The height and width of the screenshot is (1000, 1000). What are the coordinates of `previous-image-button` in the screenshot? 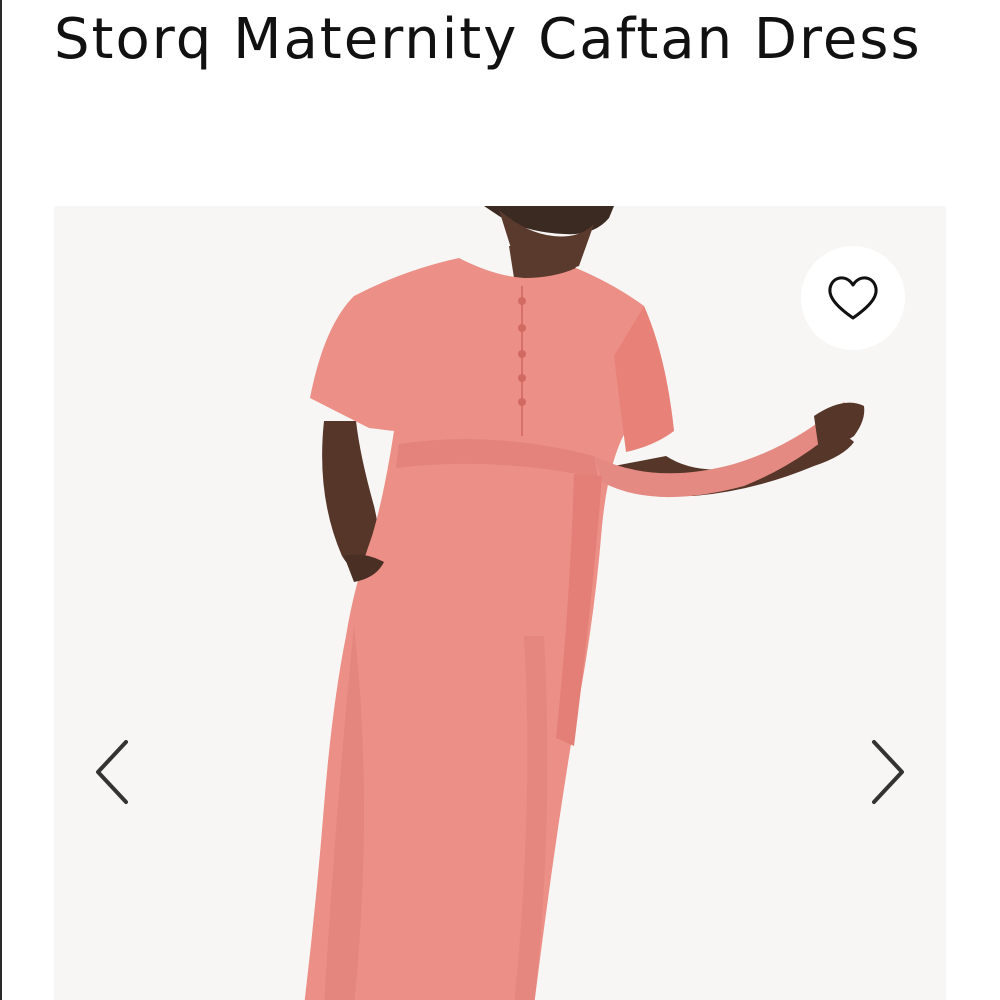 It's located at (112, 772).